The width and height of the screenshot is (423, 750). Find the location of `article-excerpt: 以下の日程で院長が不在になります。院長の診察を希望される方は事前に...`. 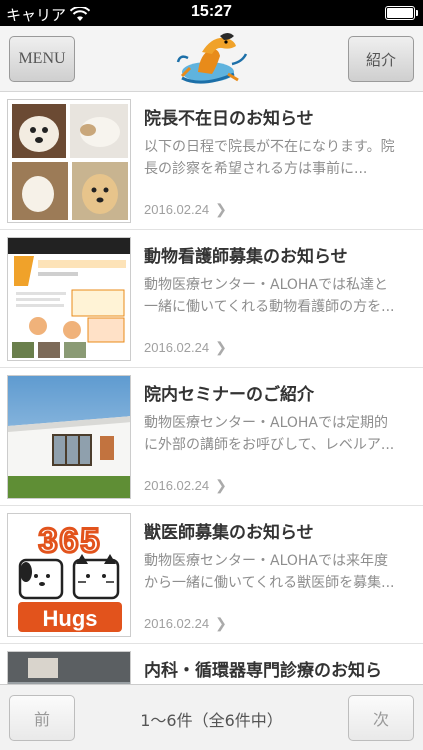

article-excerpt: 以下の日程で院長が不在になります。院長の診察を希望される方は事前に... is located at coordinates (269, 158).